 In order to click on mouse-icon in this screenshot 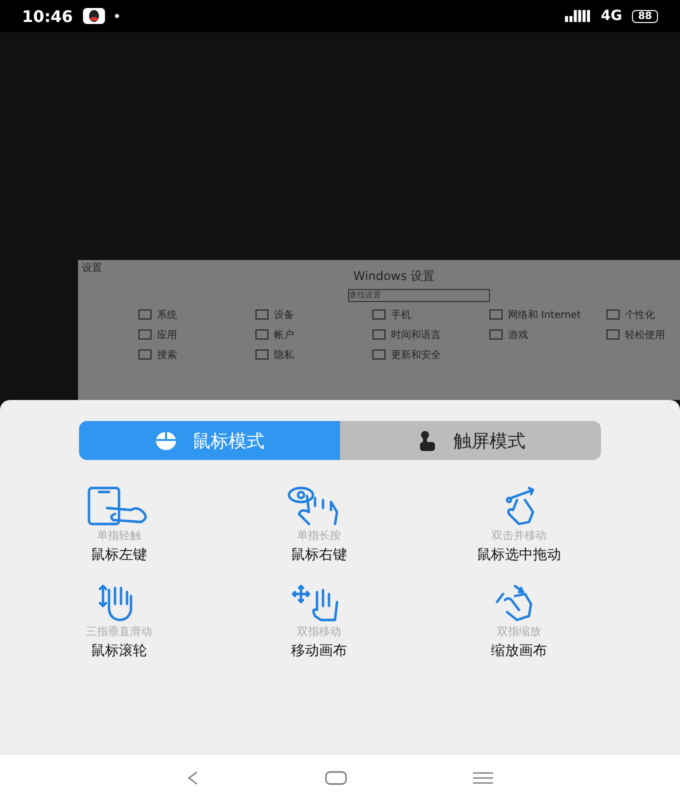, I will do `click(165, 441)`.